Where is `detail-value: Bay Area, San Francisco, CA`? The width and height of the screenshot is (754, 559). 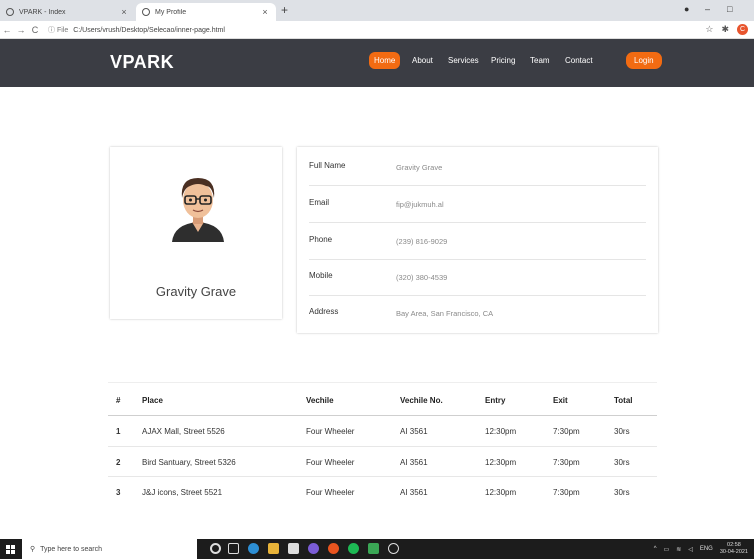
detail-value: Bay Area, San Francisco, CA is located at coordinates (445, 313).